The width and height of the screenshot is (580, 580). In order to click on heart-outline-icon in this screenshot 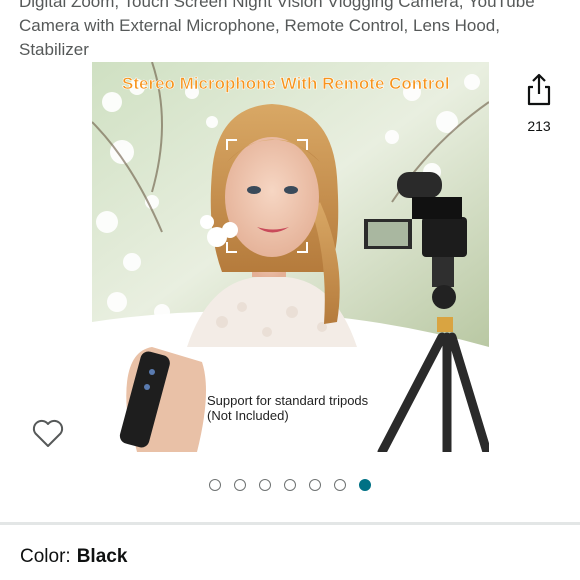, I will do `click(48, 433)`.